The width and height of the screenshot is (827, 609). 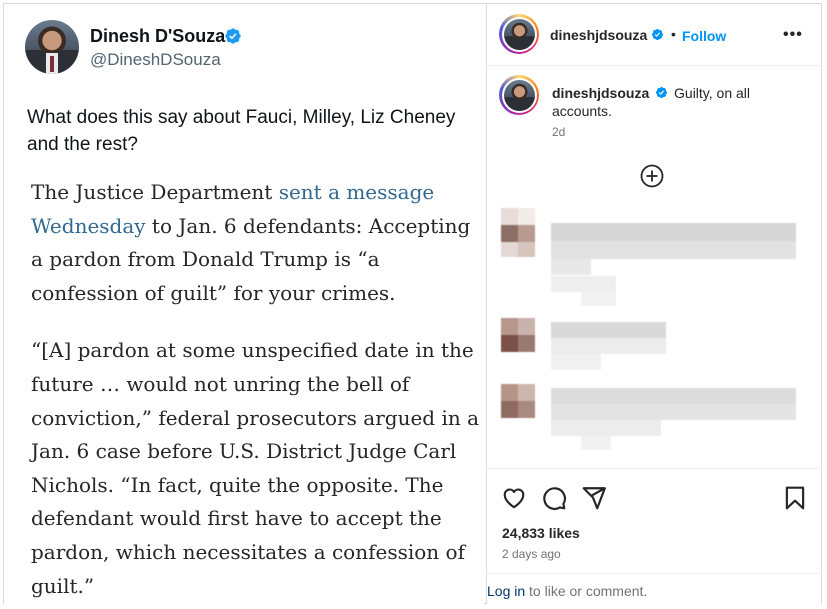 What do you see at coordinates (795, 498) in the screenshot?
I see `bookmark-icon` at bounding box center [795, 498].